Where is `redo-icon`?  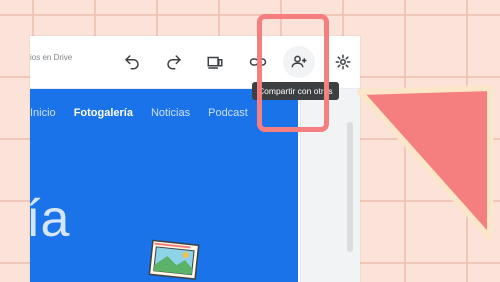
redo-icon is located at coordinates (174, 62).